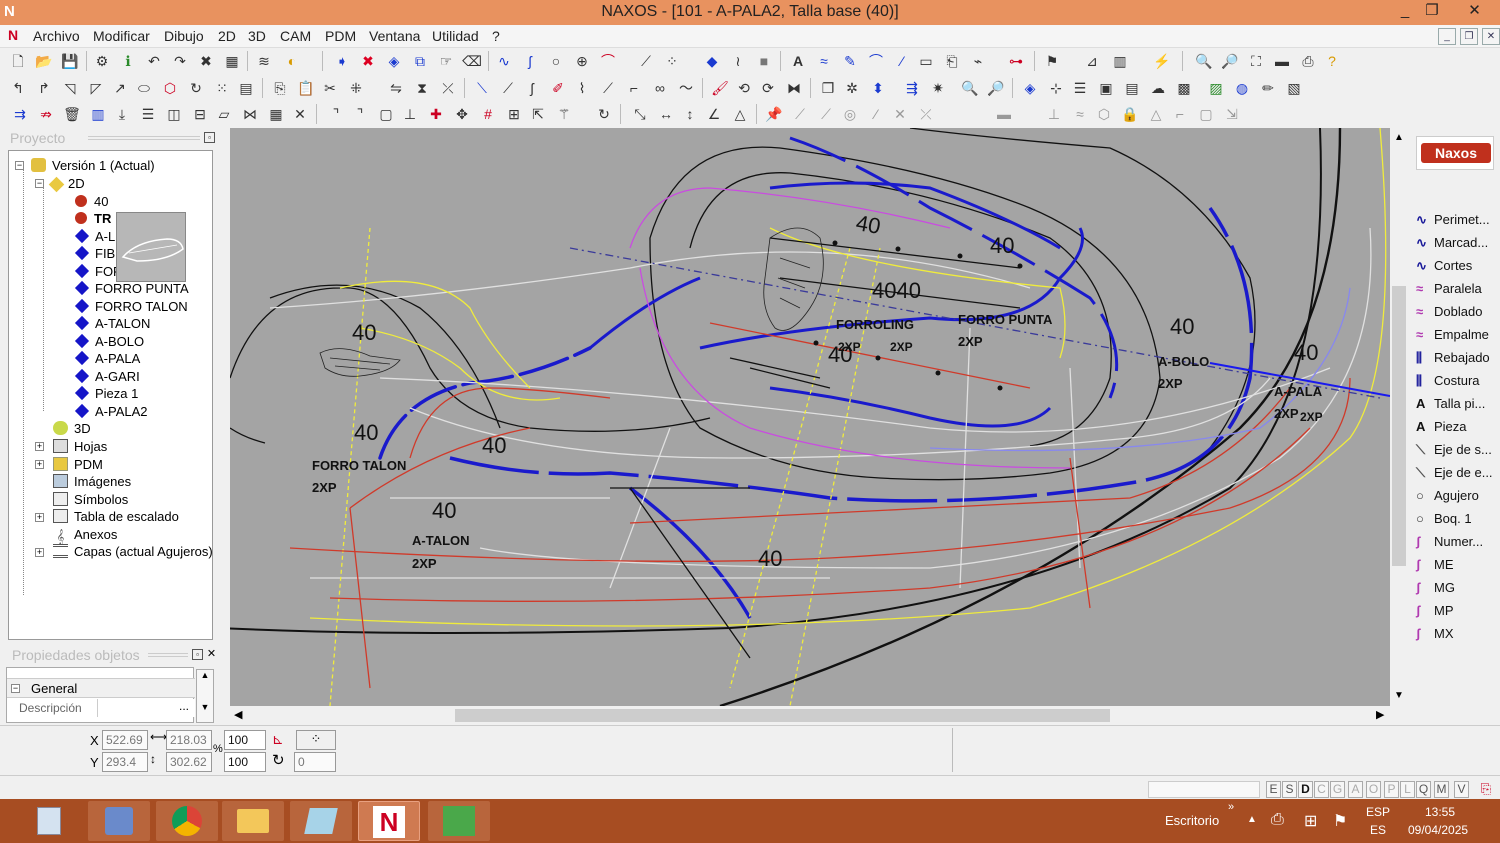 Image resolution: width=1500 pixels, height=843 pixels. Describe the element at coordinates (70, 88) in the screenshot. I see `corner-icon: ◹` at that location.